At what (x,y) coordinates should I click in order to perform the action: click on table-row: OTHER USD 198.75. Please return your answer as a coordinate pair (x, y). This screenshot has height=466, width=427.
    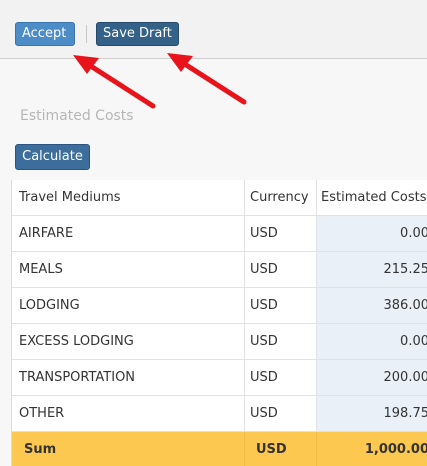
    Looking at the image, I should click on (219, 414).